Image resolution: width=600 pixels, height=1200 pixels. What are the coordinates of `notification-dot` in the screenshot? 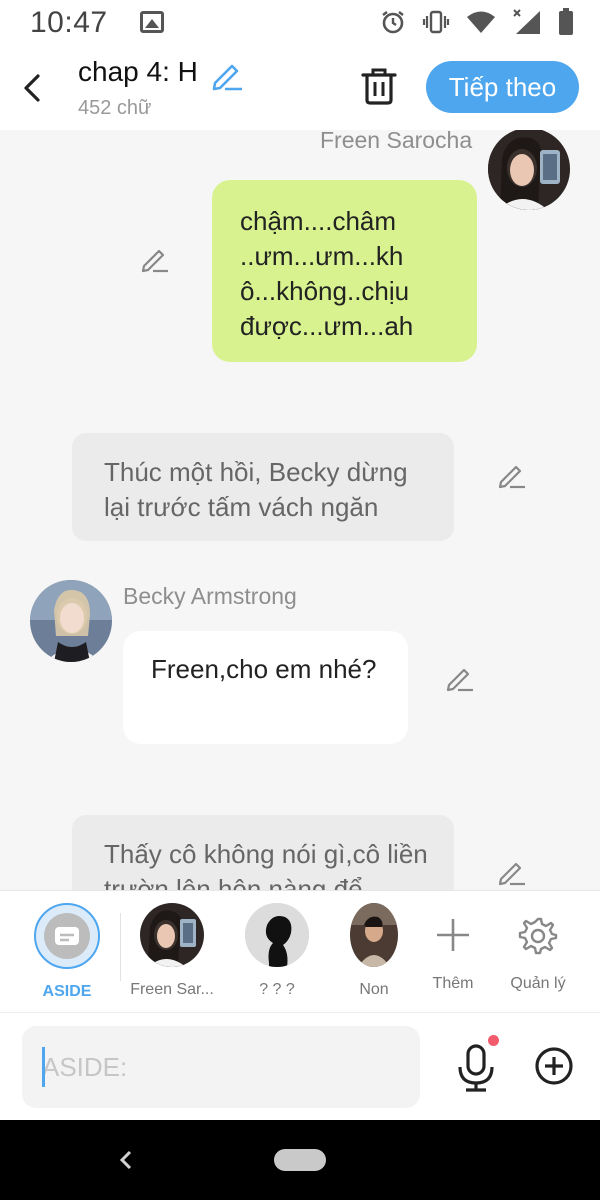 It's located at (493, 1040).